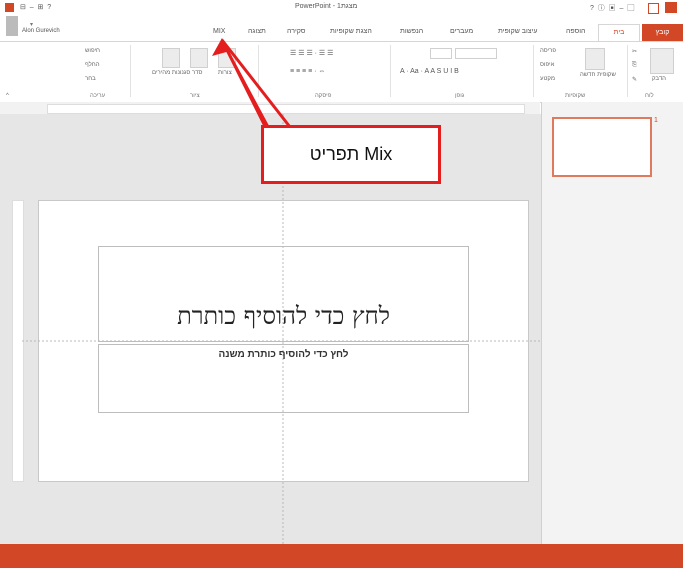  Describe the element at coordinates (225, 73) in the screenshot. I see `shapes-button: צורות` at that location.